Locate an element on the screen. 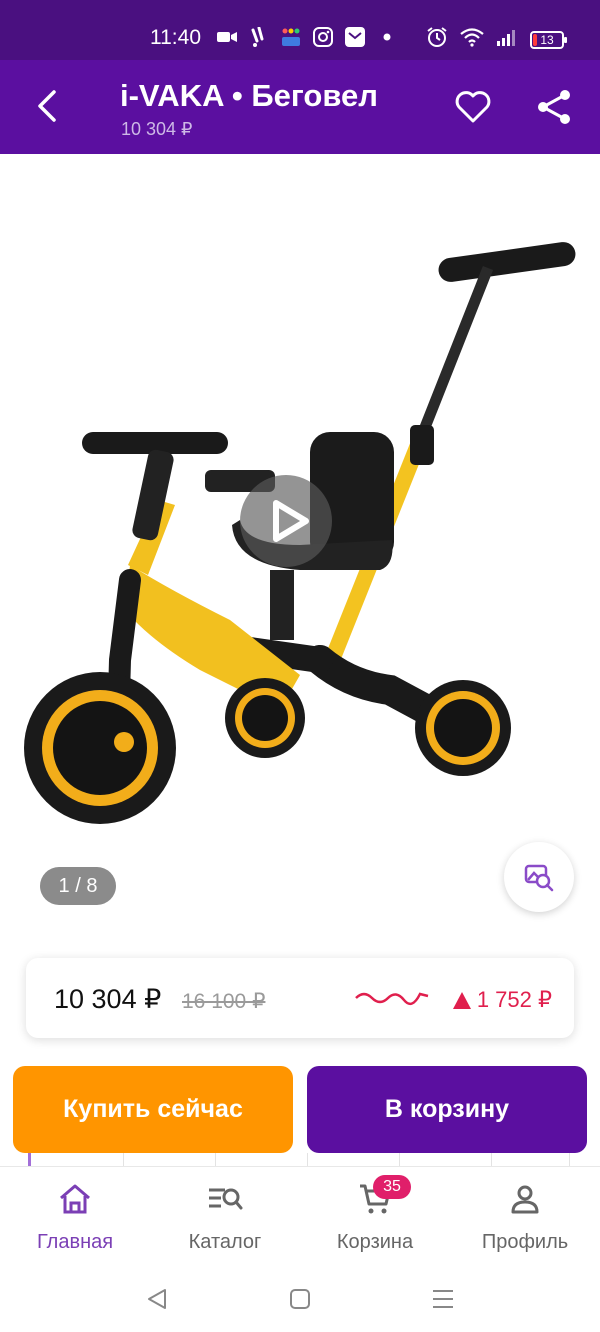 Image resolution: width=600 pixels, height=1332 pixels. instagram-icon is located at coordinates (323, 37).